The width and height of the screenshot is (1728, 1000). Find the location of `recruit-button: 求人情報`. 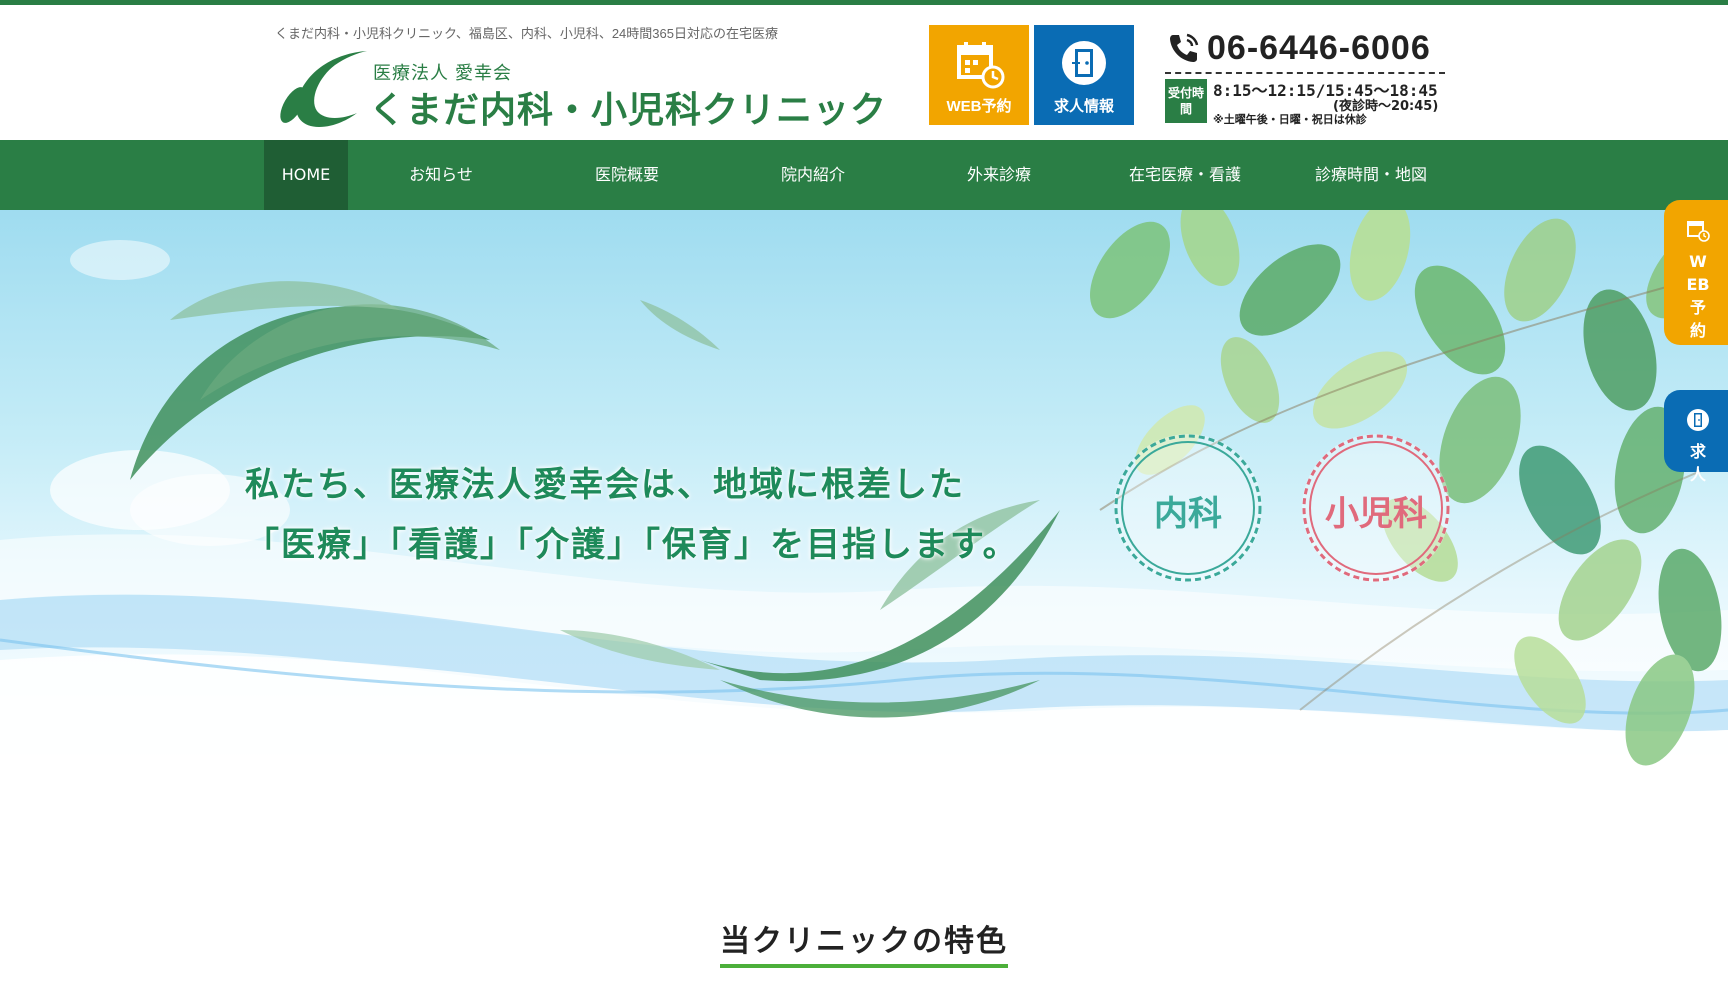

recruit-button: 求人情報 is located at coordinates (1084, 75).